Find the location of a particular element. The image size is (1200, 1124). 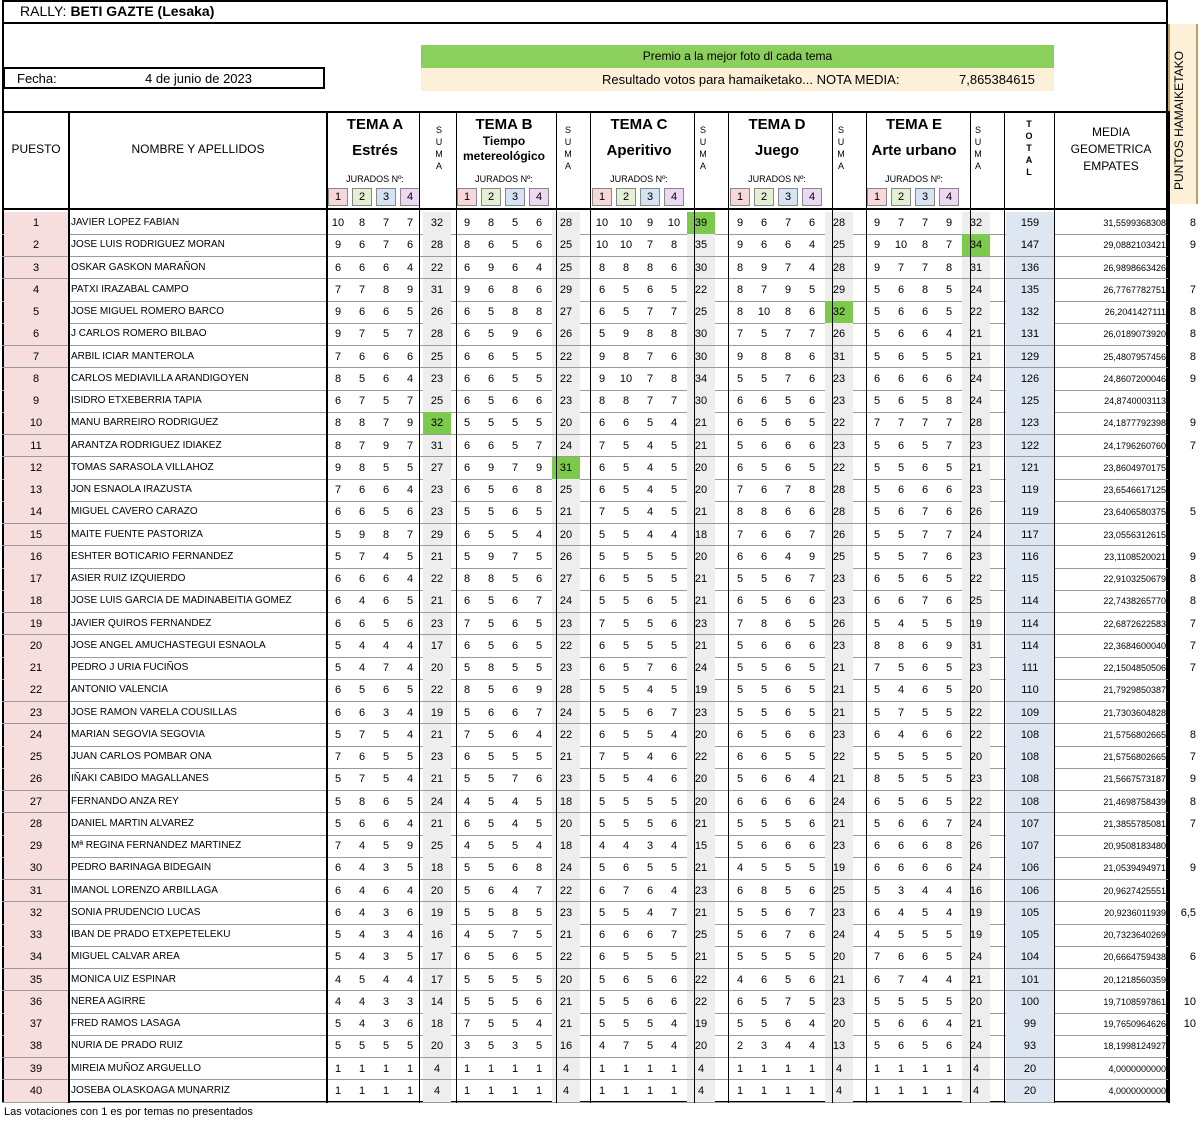

puesto-cell: 18 is located at coordinates (36, 601).